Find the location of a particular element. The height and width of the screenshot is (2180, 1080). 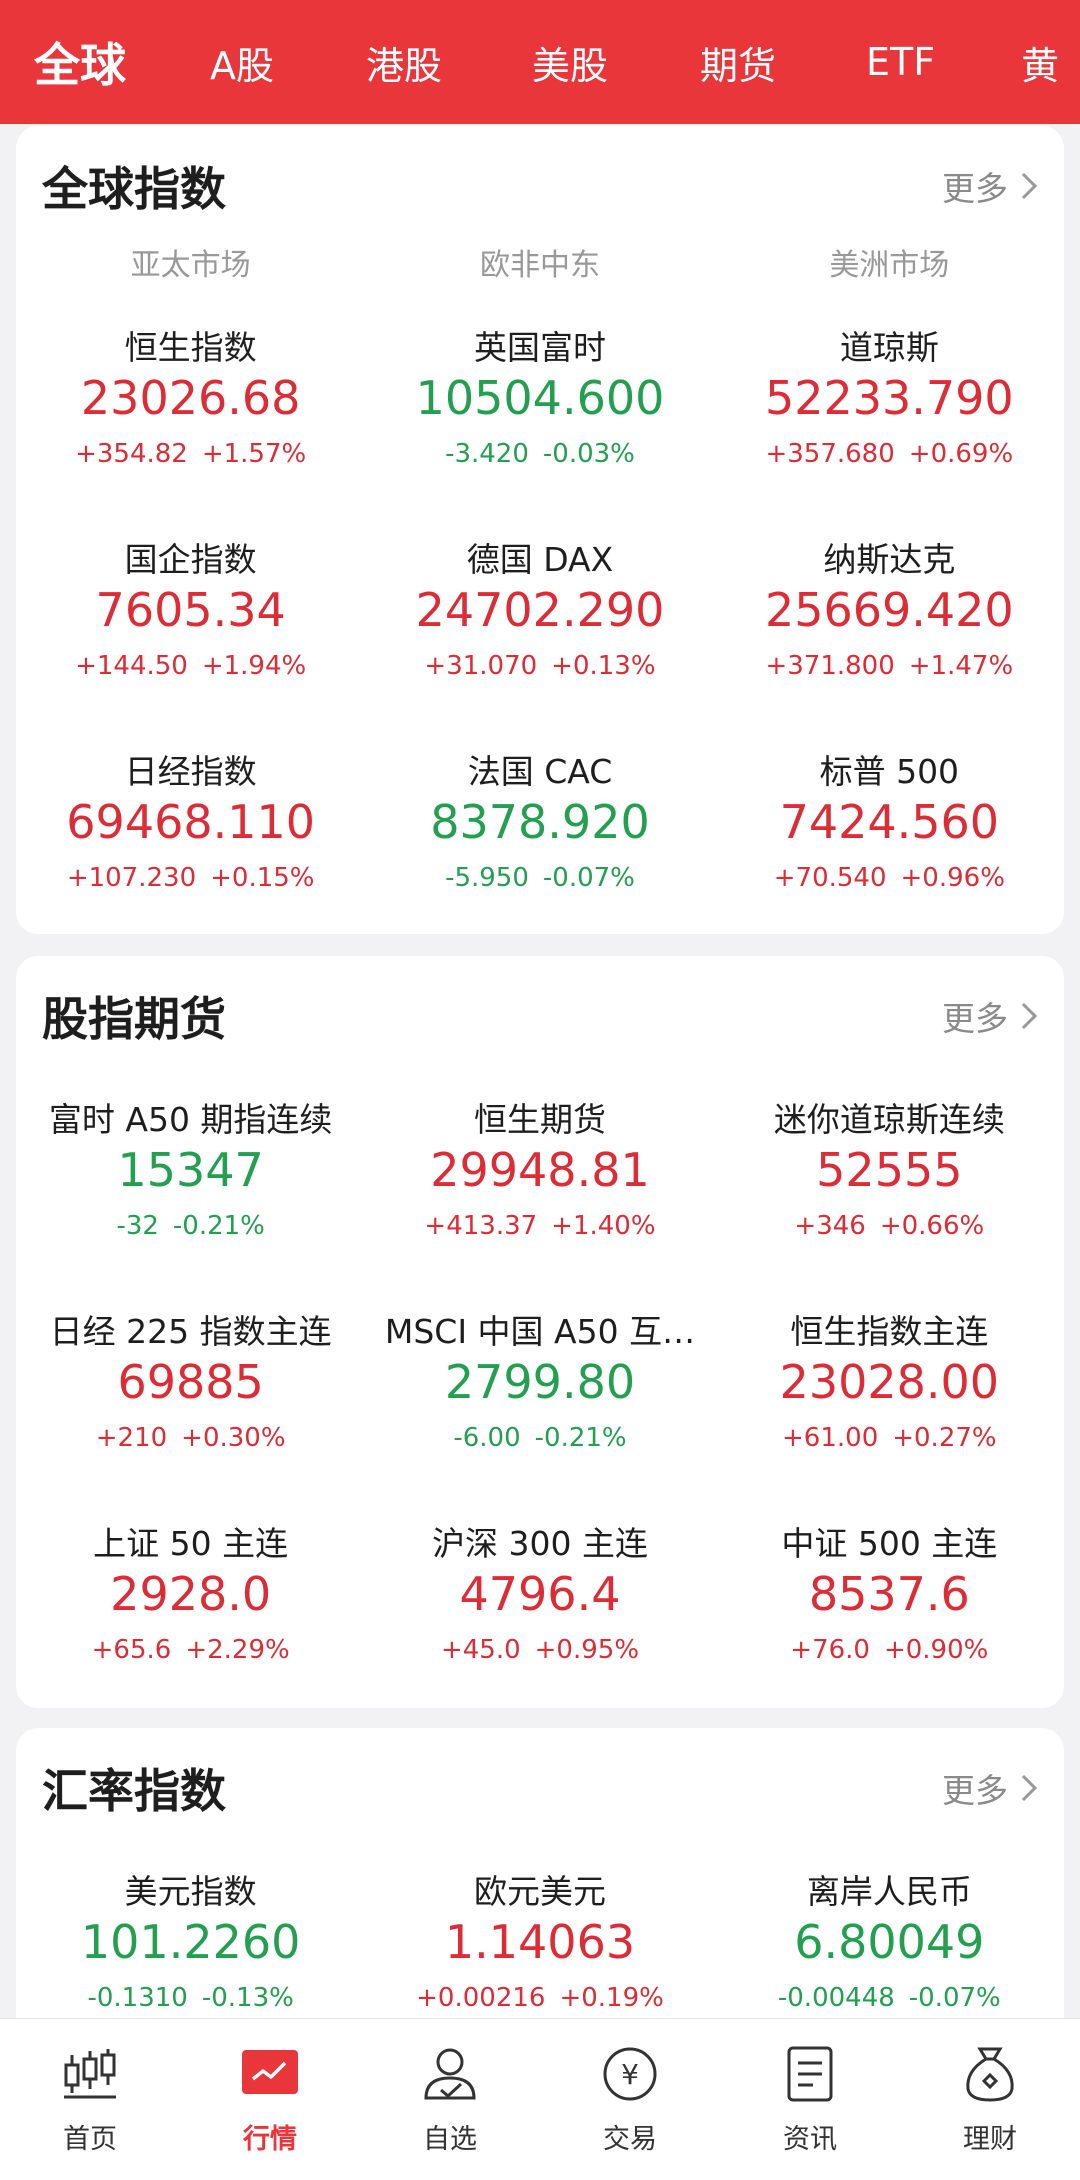

quote-change-percent: +0.66% is located at coordinates (932, 1226).